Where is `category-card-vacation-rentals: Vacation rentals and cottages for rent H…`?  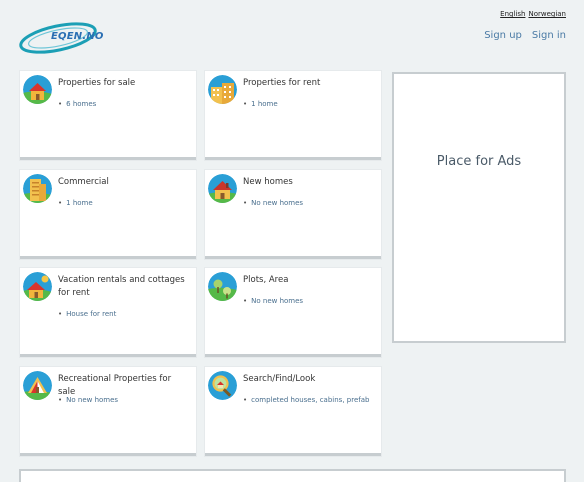 category-card-vacation-rentals: Vacation rentals and cottages for rent H… is located at coordinates (108, 312).